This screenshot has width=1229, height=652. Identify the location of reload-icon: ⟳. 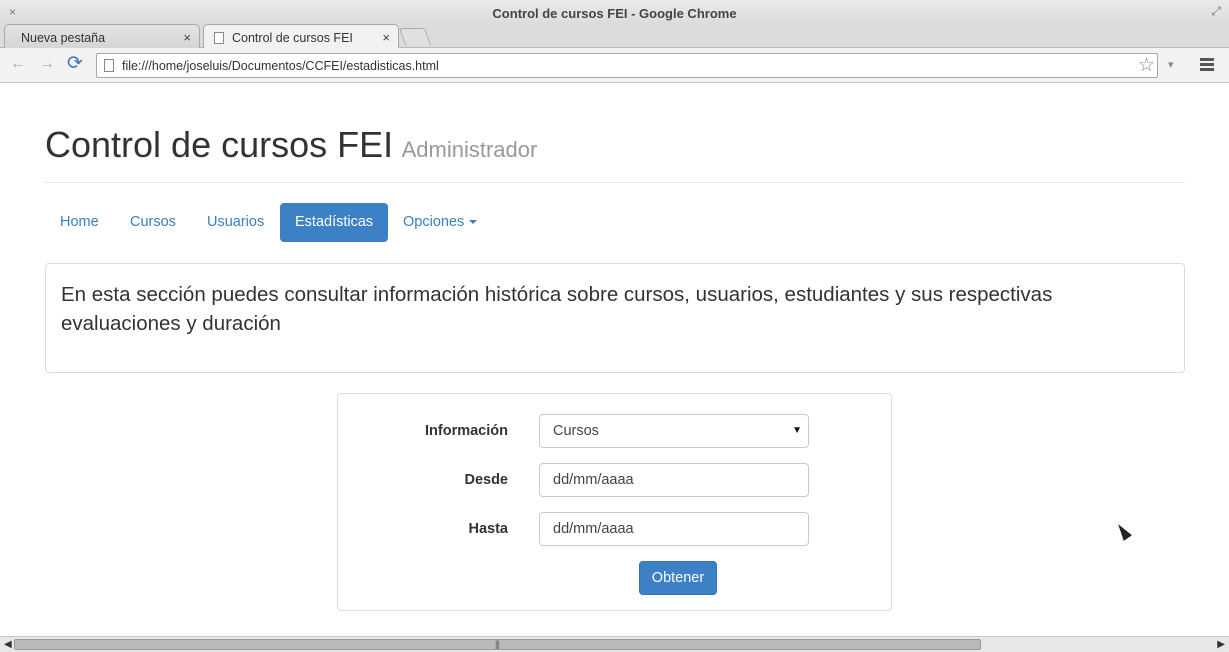
(75, 63).